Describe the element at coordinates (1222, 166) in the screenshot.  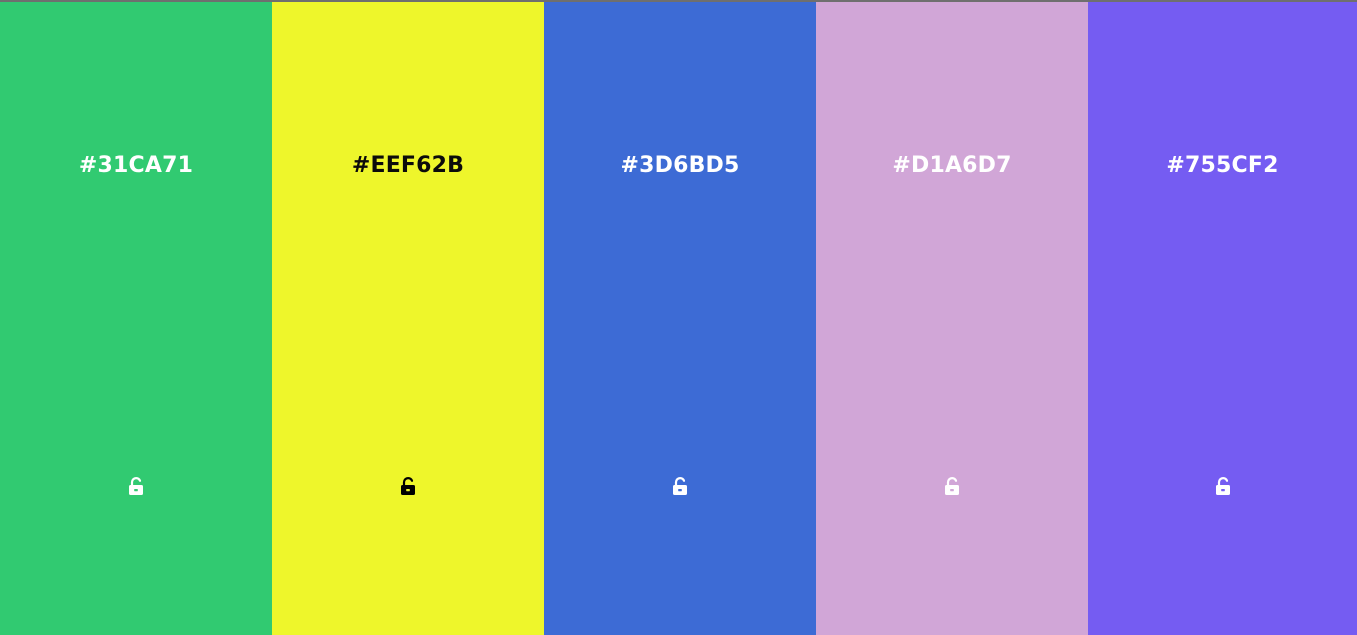
I see `hex-code-label: #755CF2` at that location.